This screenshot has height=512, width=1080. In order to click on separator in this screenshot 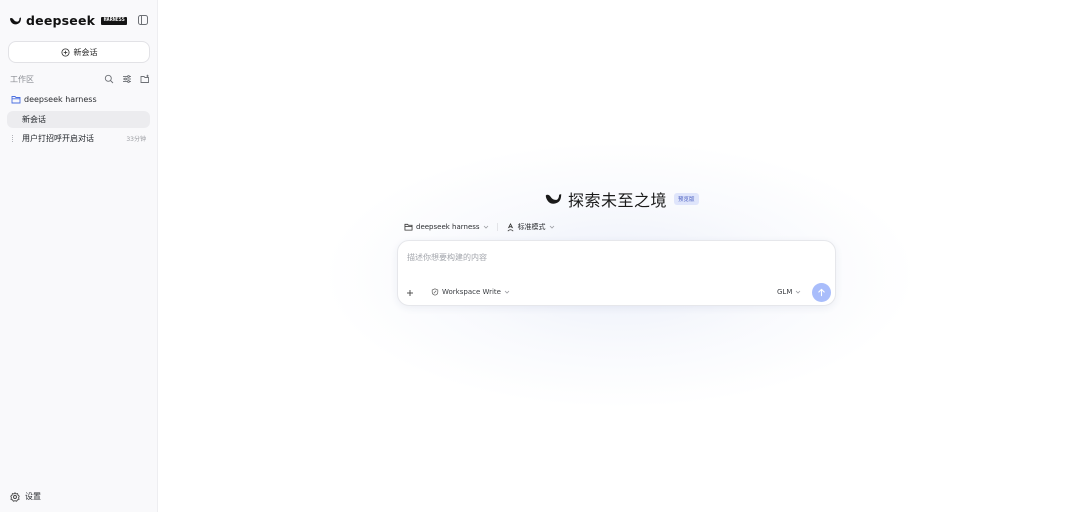, I will do `click(497, 227)`.